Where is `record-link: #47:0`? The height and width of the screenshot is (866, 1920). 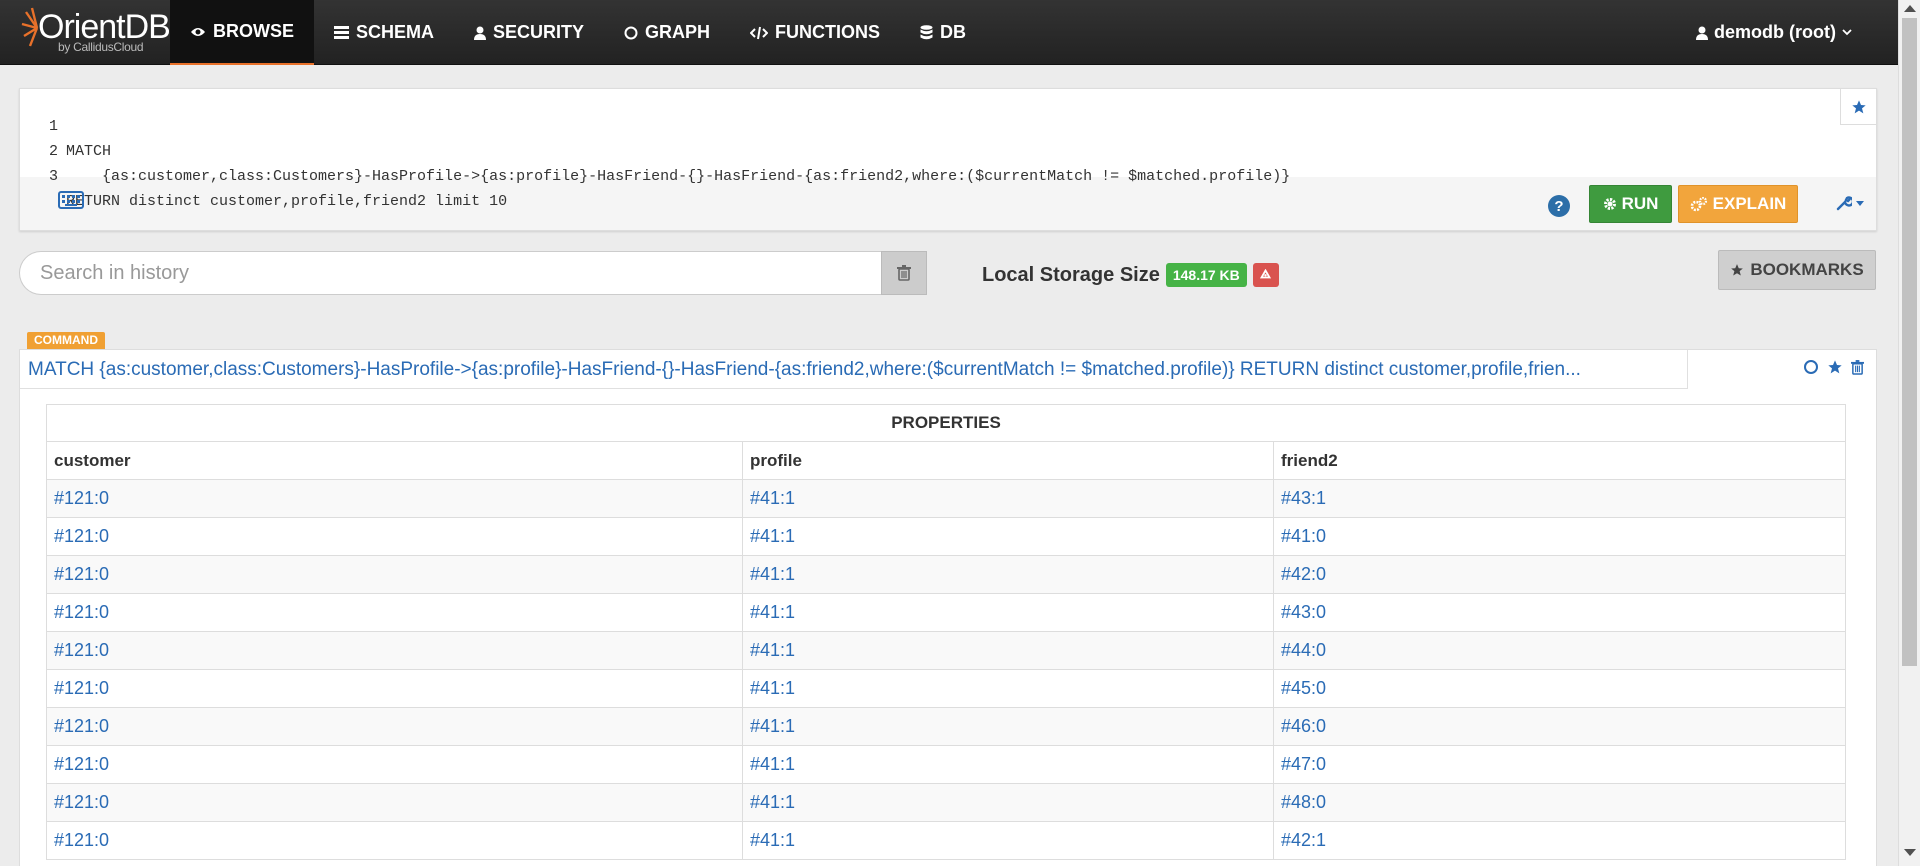 record-link: #47:0 is located at coordinates (1303, 764).